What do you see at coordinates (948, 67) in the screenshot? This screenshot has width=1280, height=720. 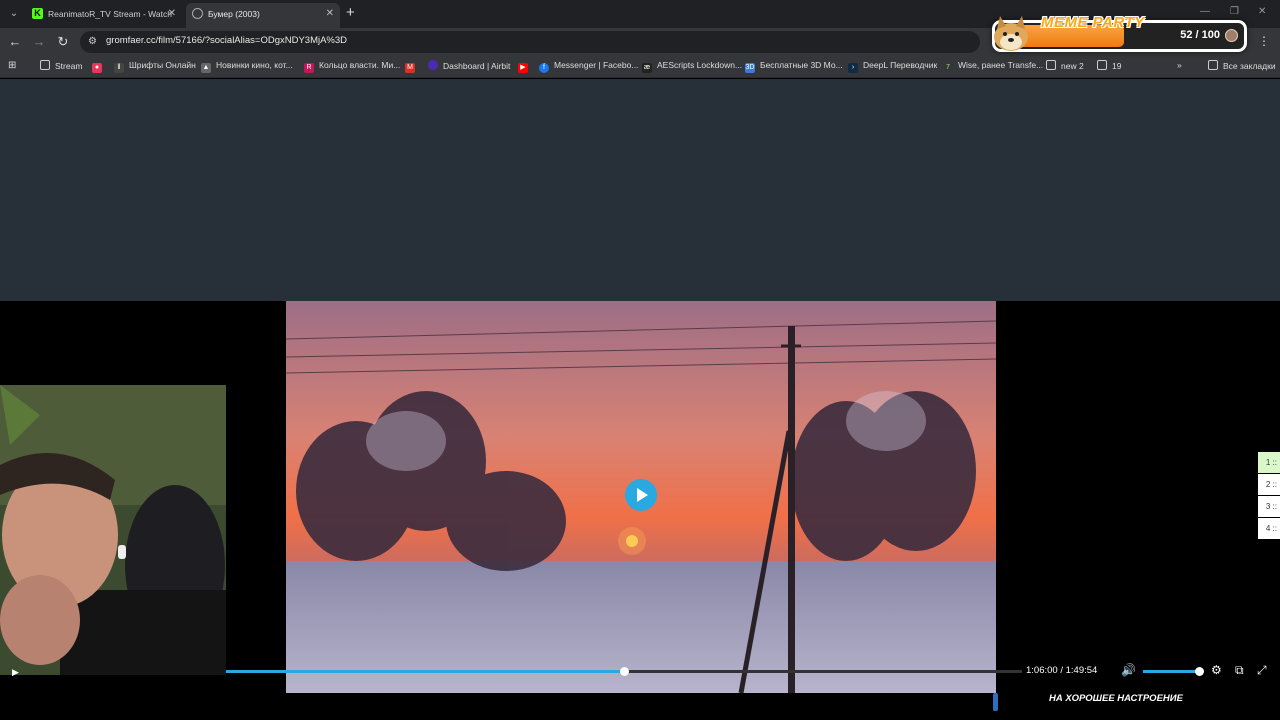 I see `wise-icon: 7` at bounding box center [948, 67].